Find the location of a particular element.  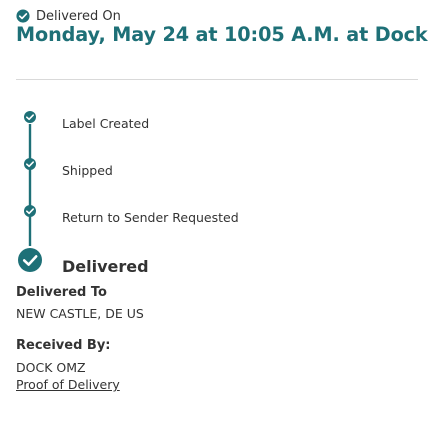

delivery-headline: Monday, May 24 at 10:05 A.M. at Dock is located at coordinates (222, 34).